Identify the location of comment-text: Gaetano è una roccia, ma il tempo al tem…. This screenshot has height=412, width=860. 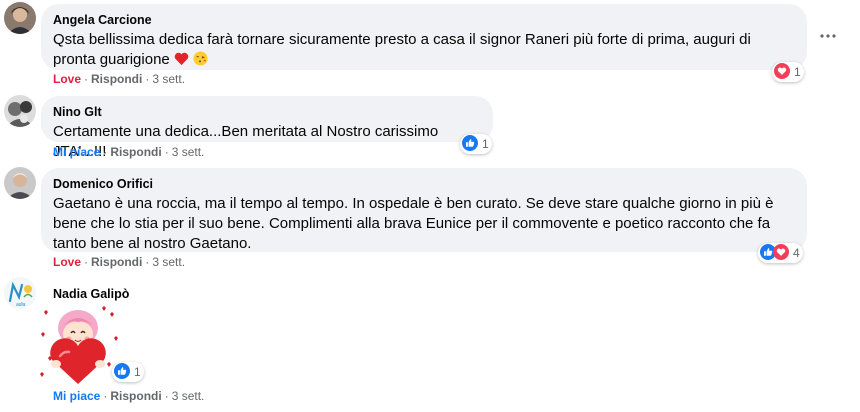
(413, 223).